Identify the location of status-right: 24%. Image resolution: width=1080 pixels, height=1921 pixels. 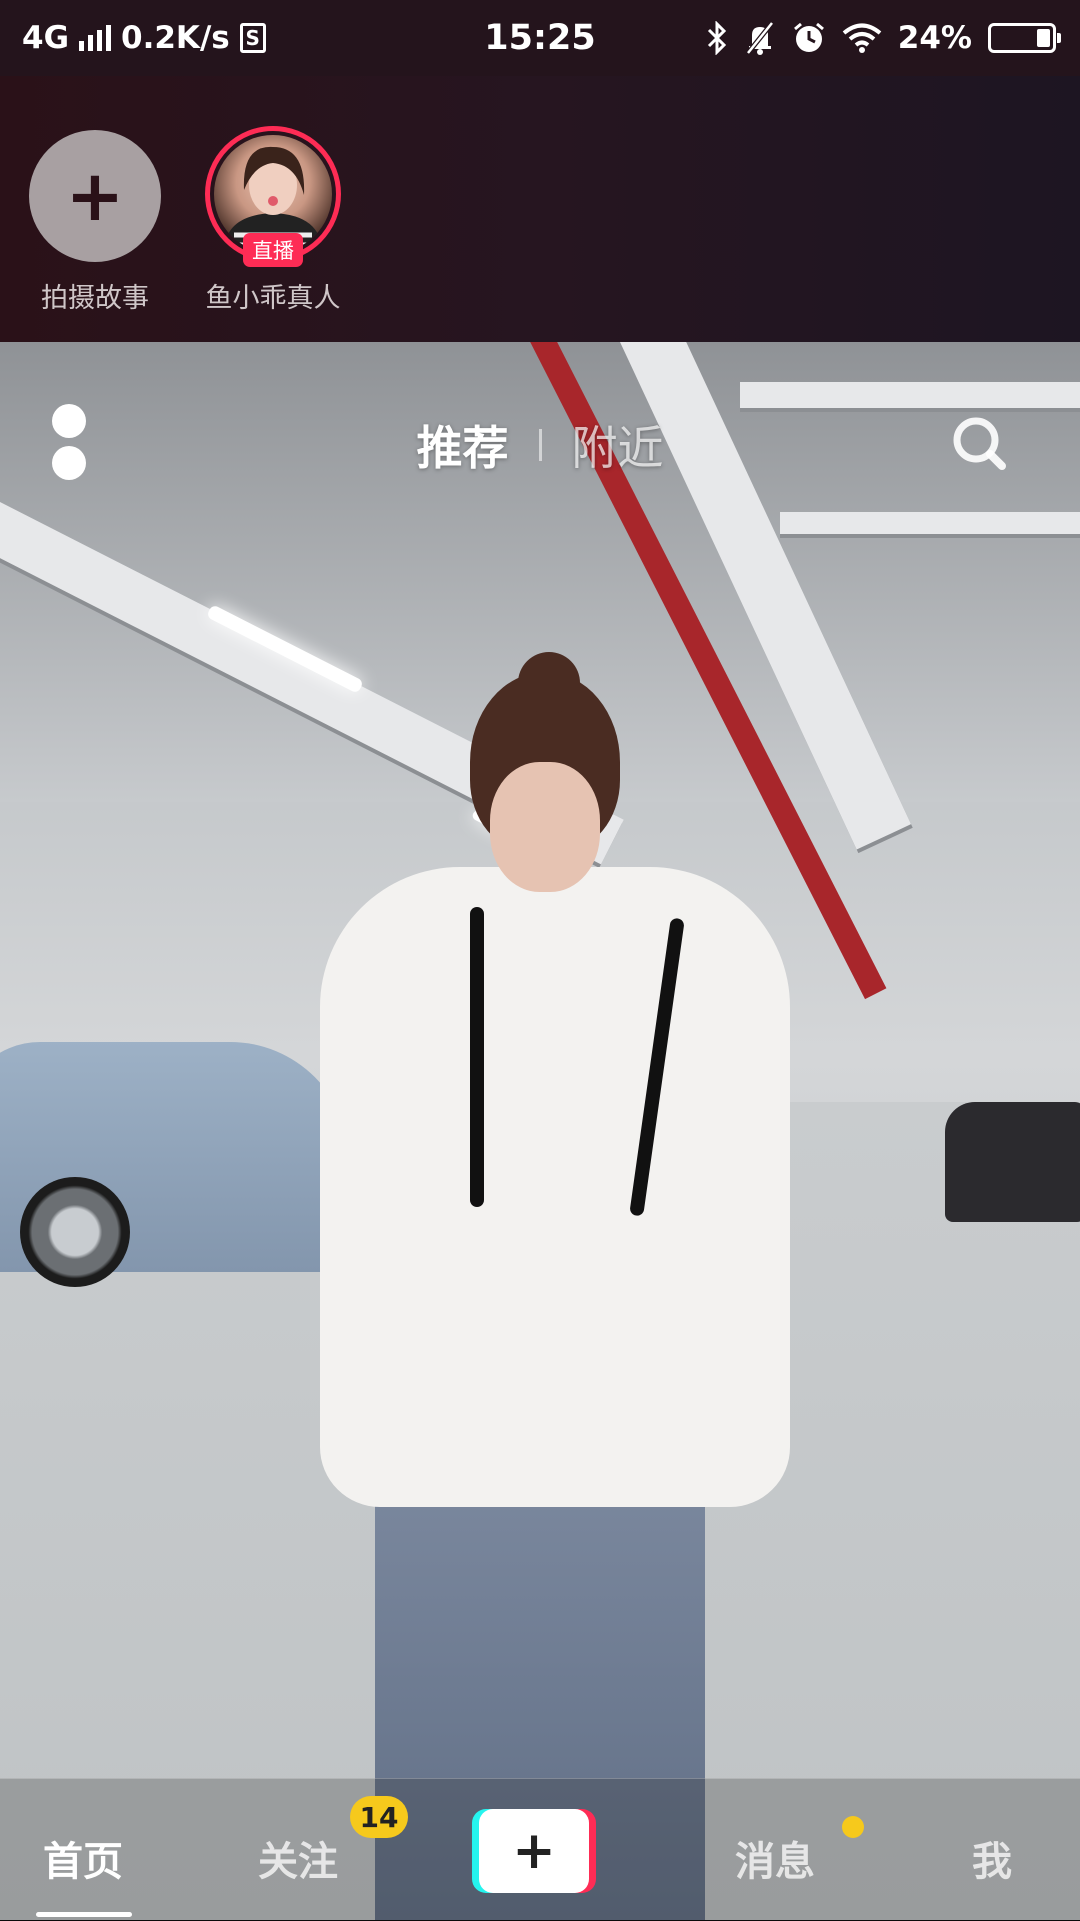
(893, 38).